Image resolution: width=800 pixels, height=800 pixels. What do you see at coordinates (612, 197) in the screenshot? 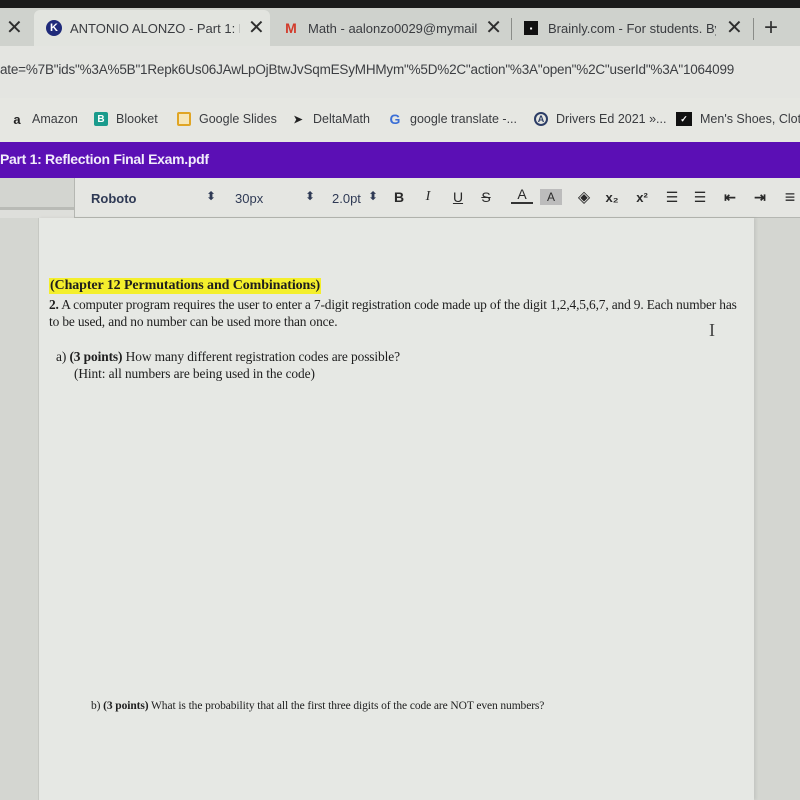
I see `subscript-button: x₂` at bounding box center [612, 197].